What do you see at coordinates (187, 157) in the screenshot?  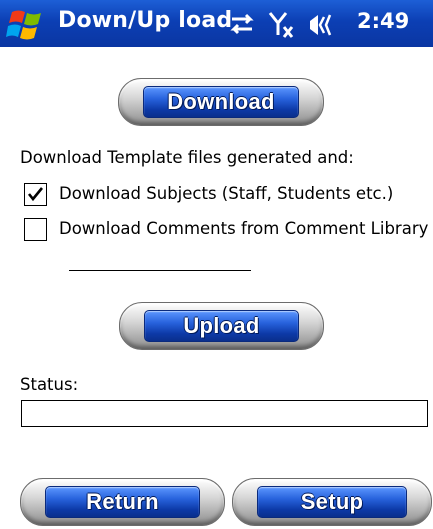 I see `download-instruction: Download Template files generated and:` at bounding box center [187, 157].